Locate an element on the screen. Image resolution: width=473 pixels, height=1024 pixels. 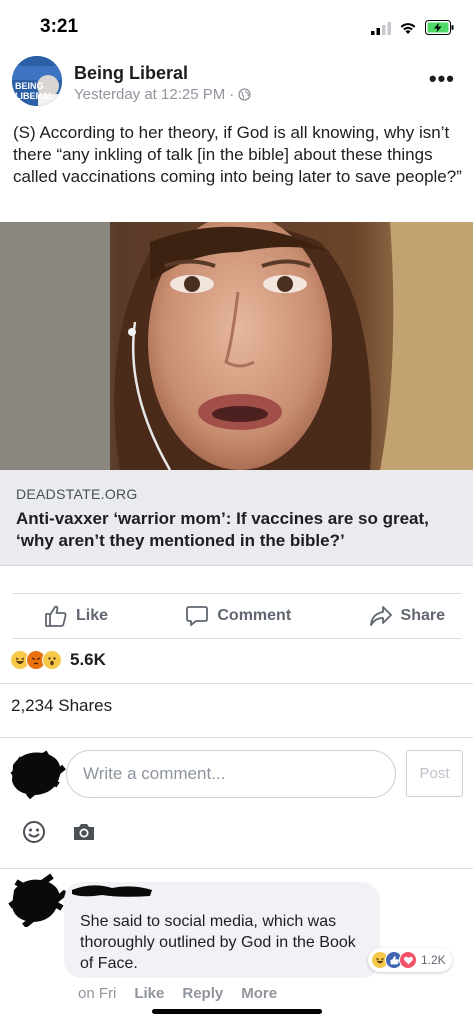
page-avatar: BEING LIBERAL is located at coordinates (37, 81).